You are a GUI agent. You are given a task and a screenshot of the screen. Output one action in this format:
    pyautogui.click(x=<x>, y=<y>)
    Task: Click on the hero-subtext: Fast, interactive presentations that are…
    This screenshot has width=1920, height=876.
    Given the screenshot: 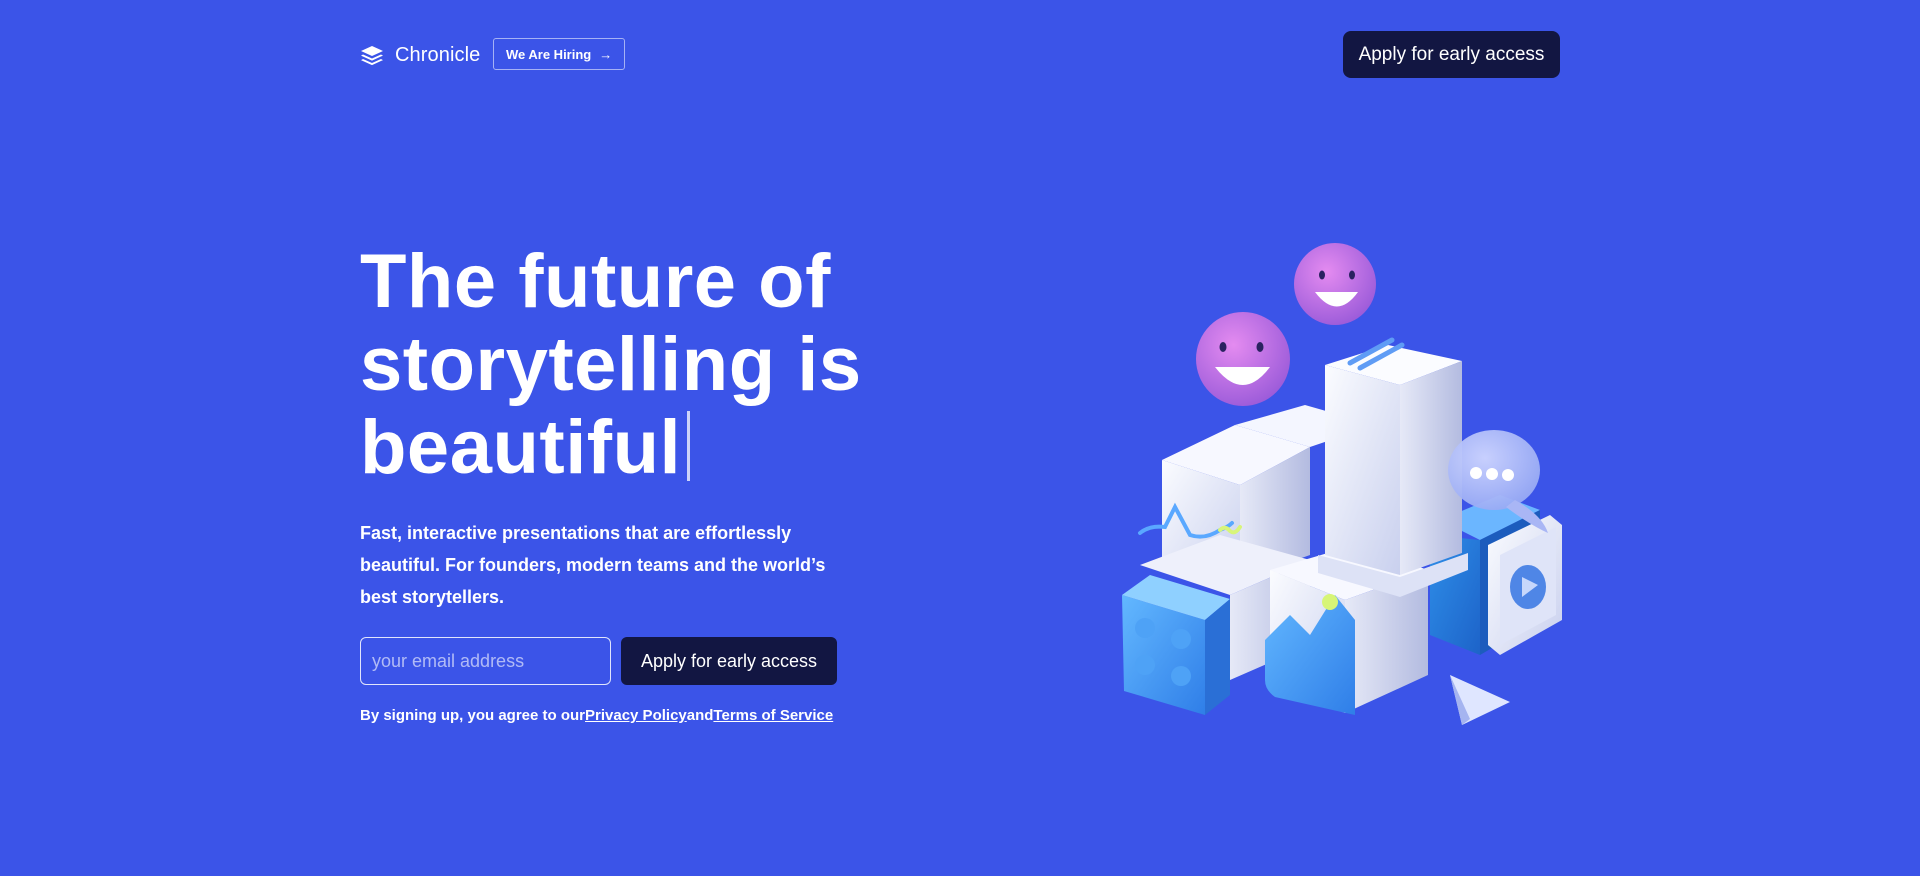 What is the action you would take?
    pyautogui.click(x=593, y=565)
    